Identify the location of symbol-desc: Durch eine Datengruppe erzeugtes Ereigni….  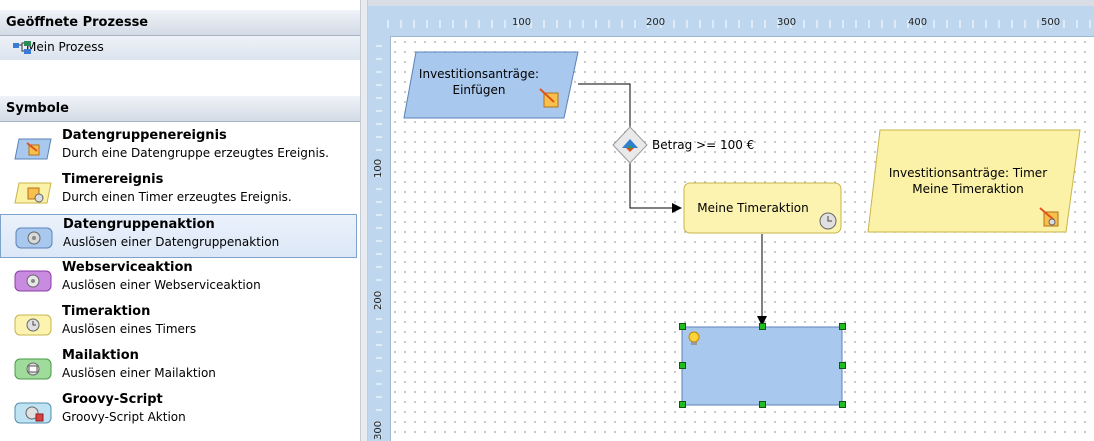
(195, 153).